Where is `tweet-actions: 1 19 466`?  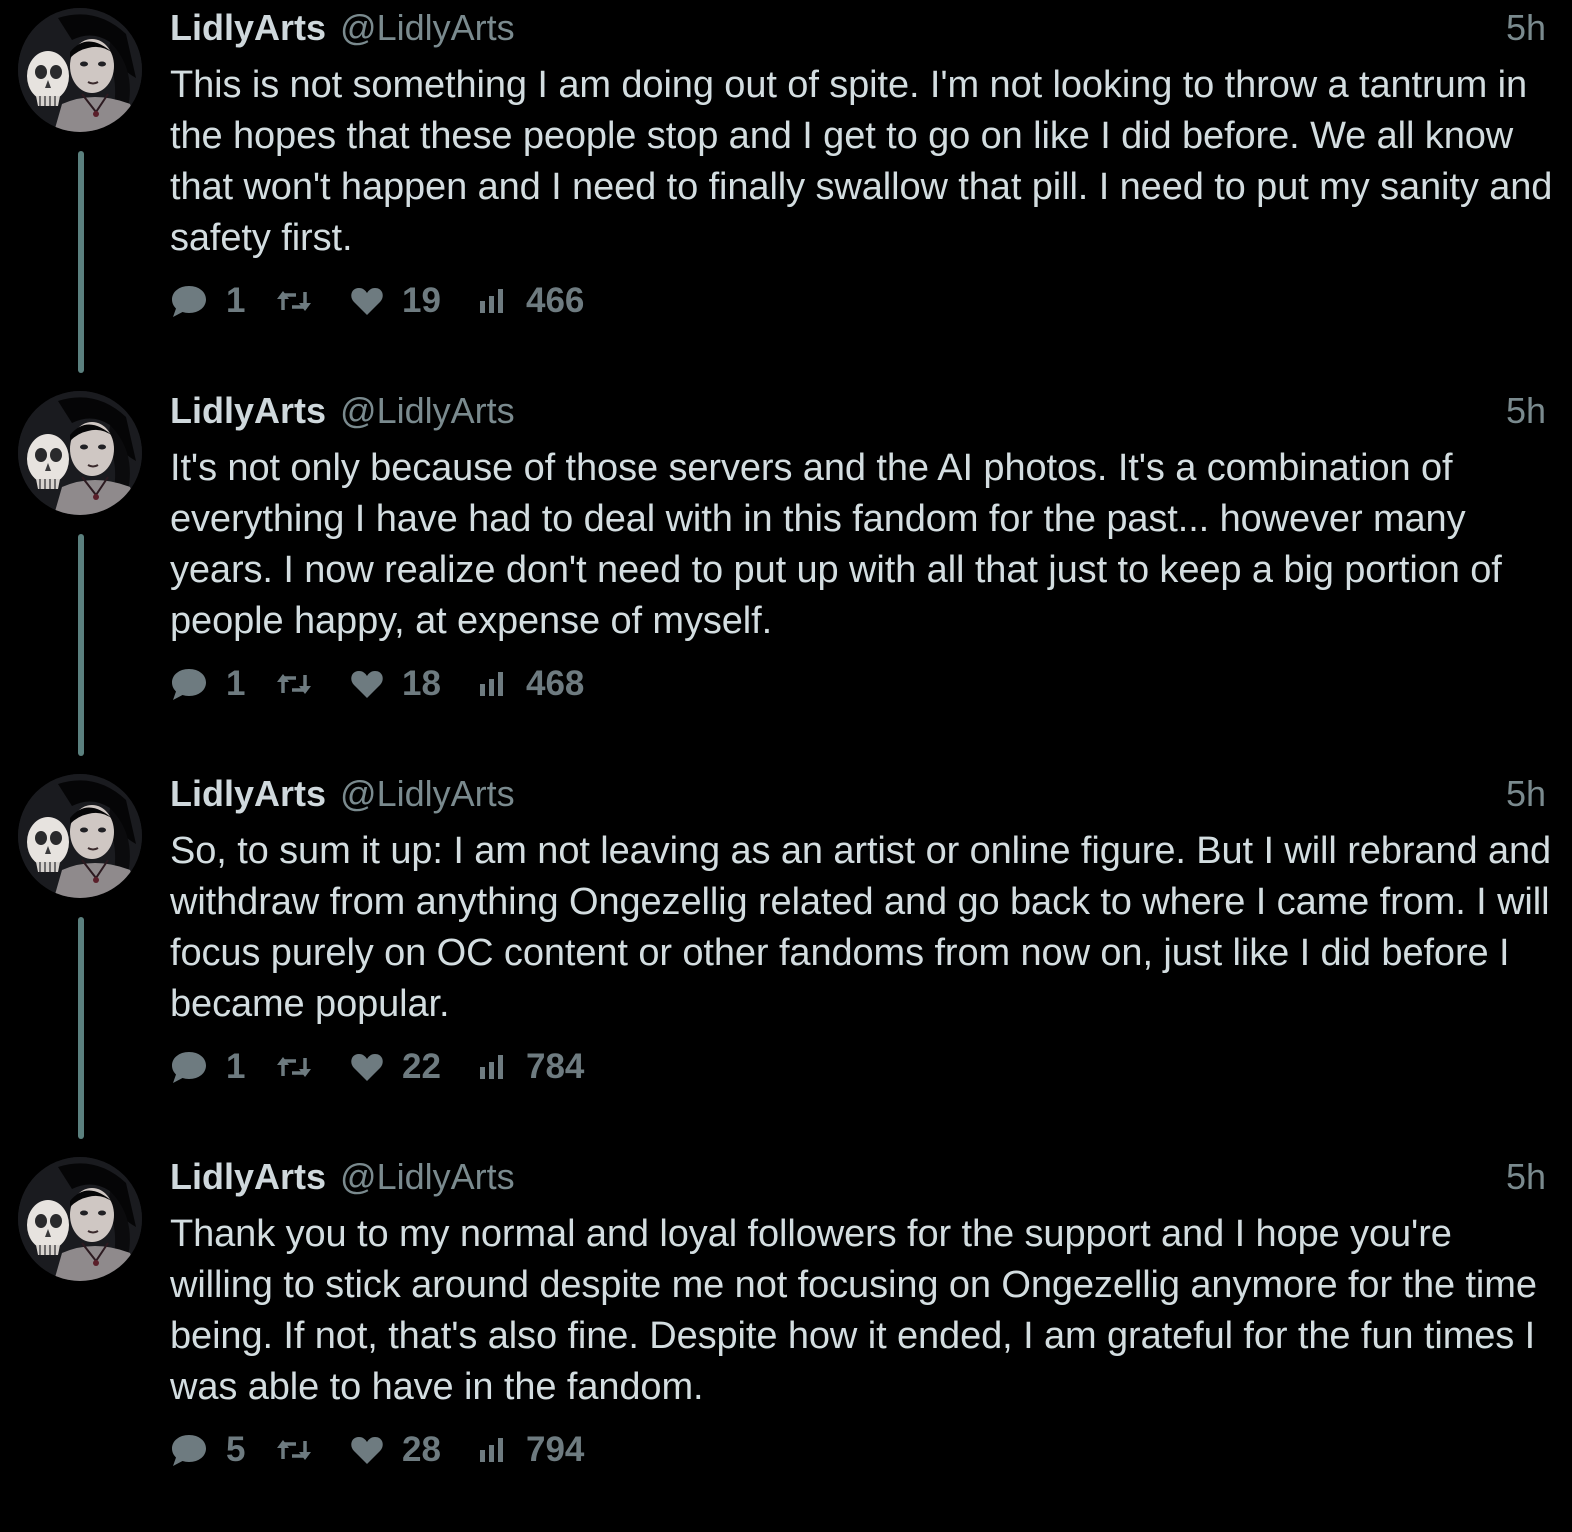
tweet-actions: 1 19 466 is located at coordinates (377, 301).